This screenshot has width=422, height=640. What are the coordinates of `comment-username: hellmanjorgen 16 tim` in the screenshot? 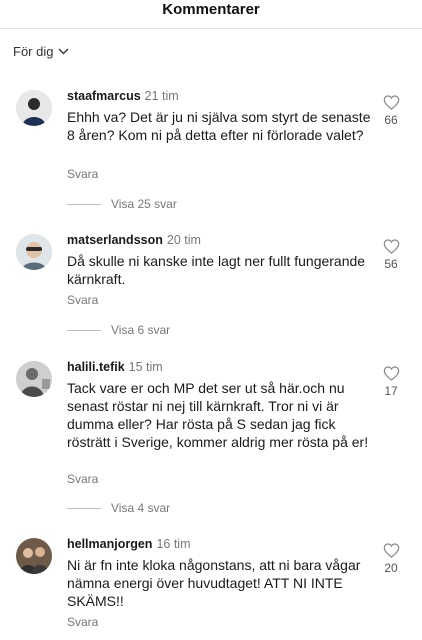 It's located at (128, 544).